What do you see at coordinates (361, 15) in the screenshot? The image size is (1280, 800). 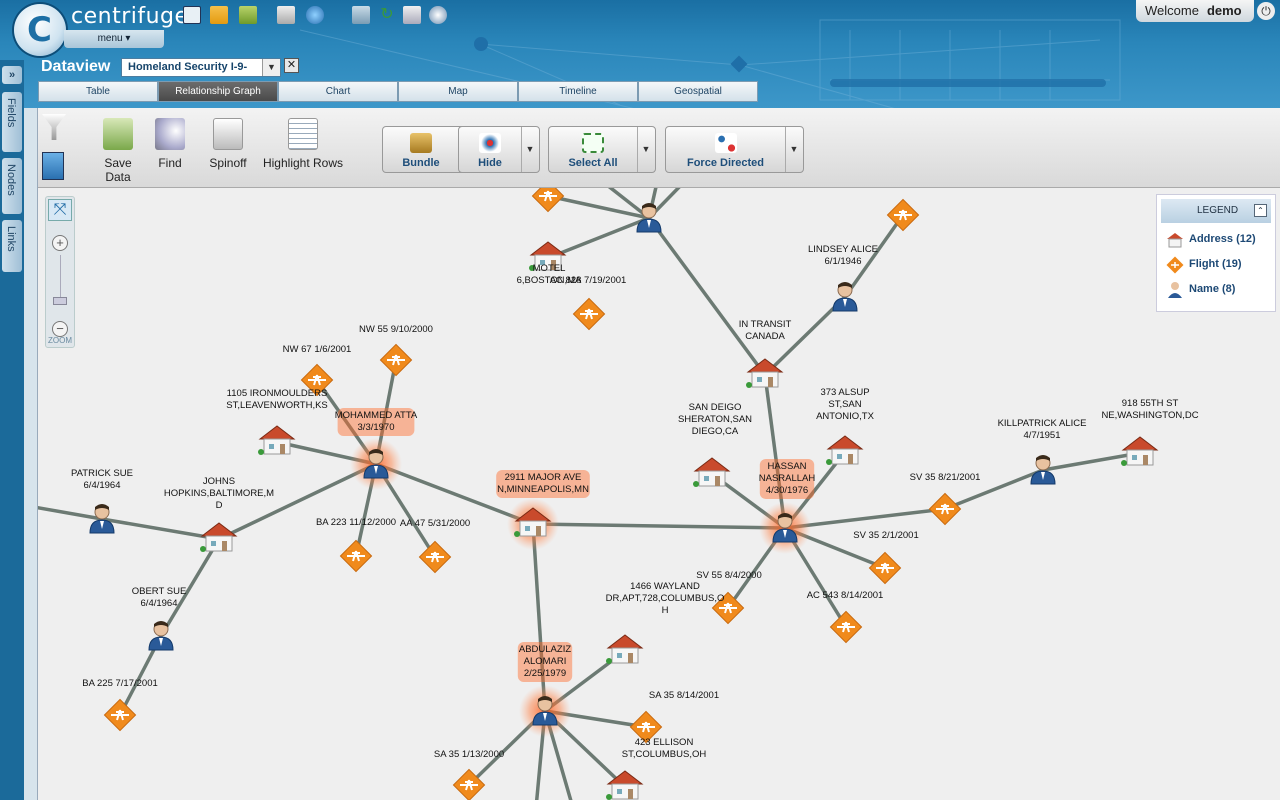 I see `add-view-icon` at bounding box center [361, 15].